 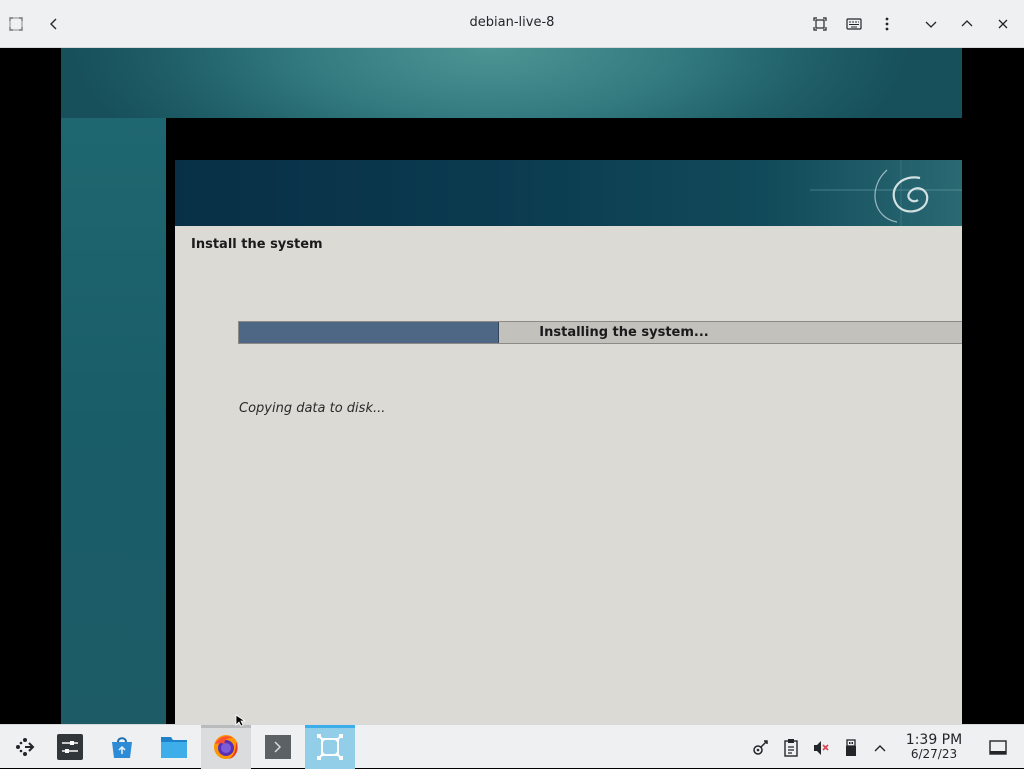 What do you see at coordinates (113, 421) in the screenshot?
I see `guest-desktop-strip` at bounding box center [113, 421].